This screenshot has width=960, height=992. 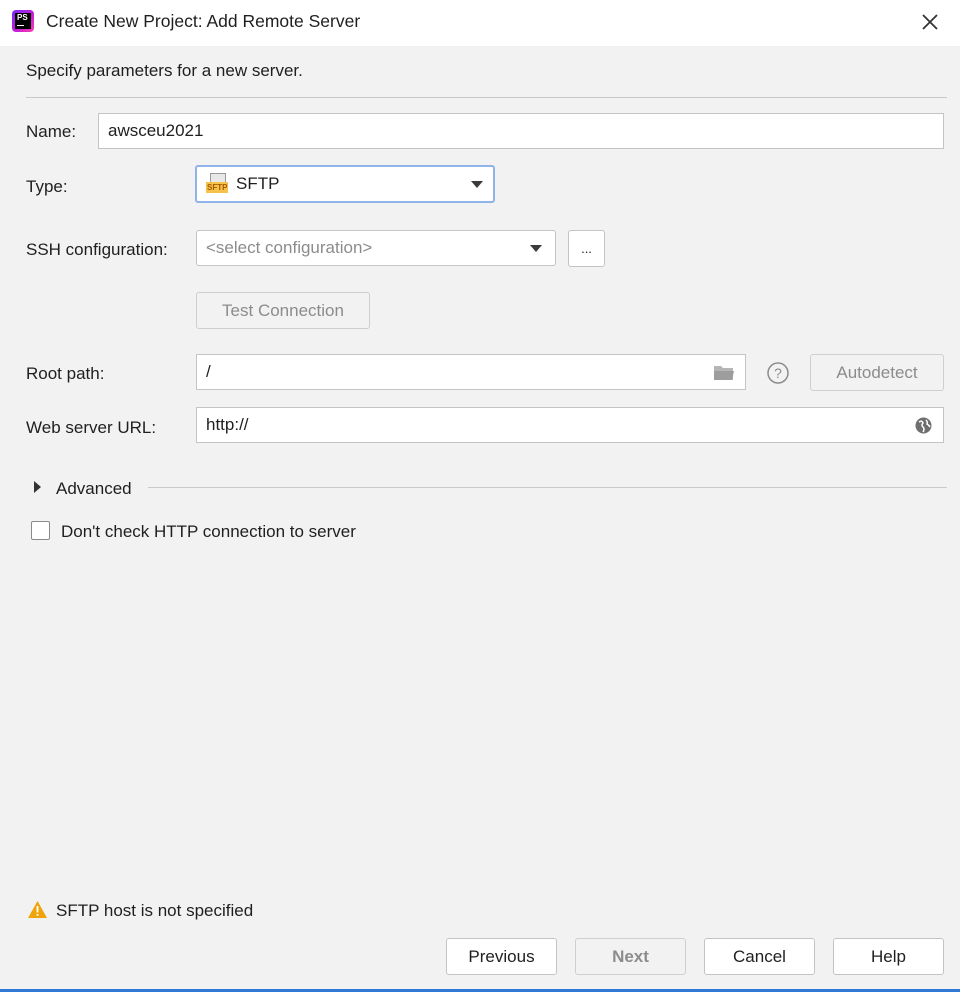 What do you see at coordinates (203, 21) in the screenshot?
I see `window-title: Create New Project: Add Remote Server` at bounding box center [203, 21].